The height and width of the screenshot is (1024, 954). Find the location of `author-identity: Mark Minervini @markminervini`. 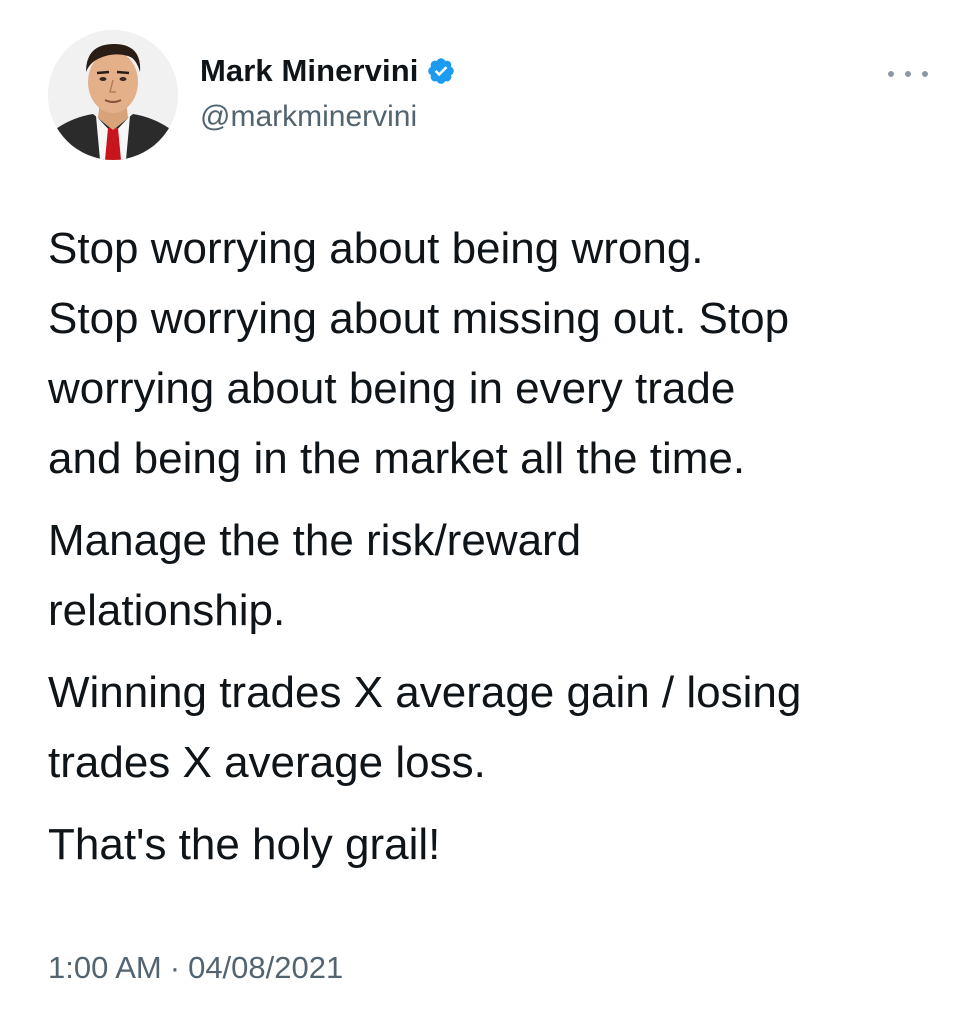

author-identity: Mark Minervini @markminervini is located at coordinates (328, 93).